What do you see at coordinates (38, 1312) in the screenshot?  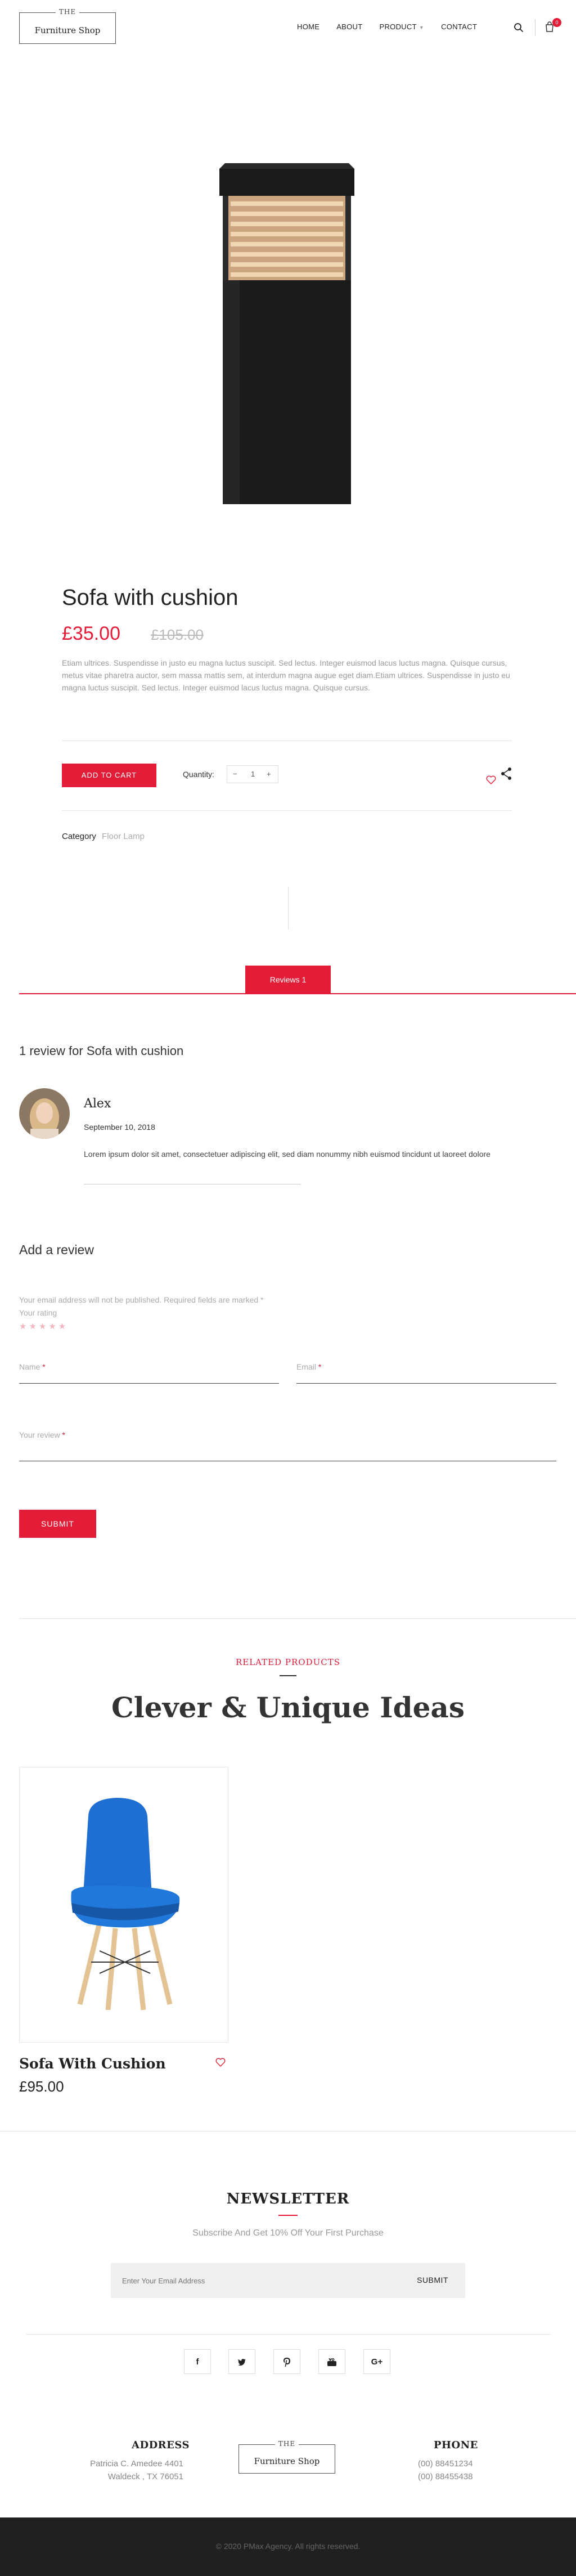 I see `rating-label: Your rating` at bounding box center [38, 1312].